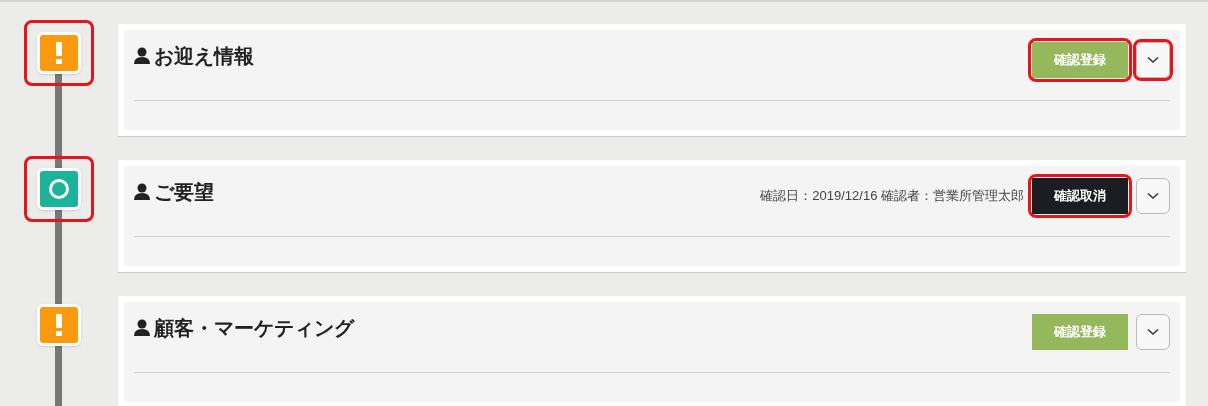 The image size is (1208, 406). Describe the element at coordinates (892, 196) in the screenshot. I see `confirmation-info: 確認日：2019/12/16 確認者：営業所管理太郎` at that location.